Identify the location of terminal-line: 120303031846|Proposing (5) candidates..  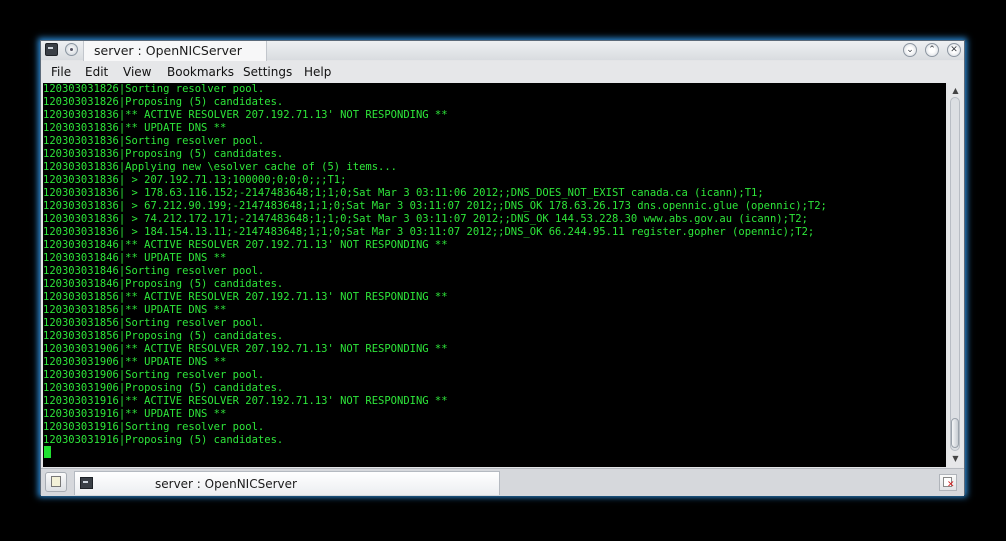
(163, 284).